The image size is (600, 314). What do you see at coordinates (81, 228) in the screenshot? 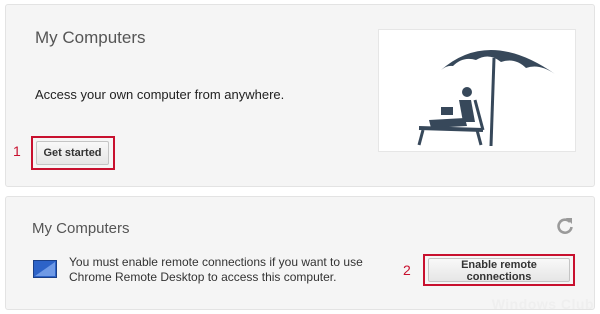
I see `remote-title: My Computers` at bounding box center [81, 228].